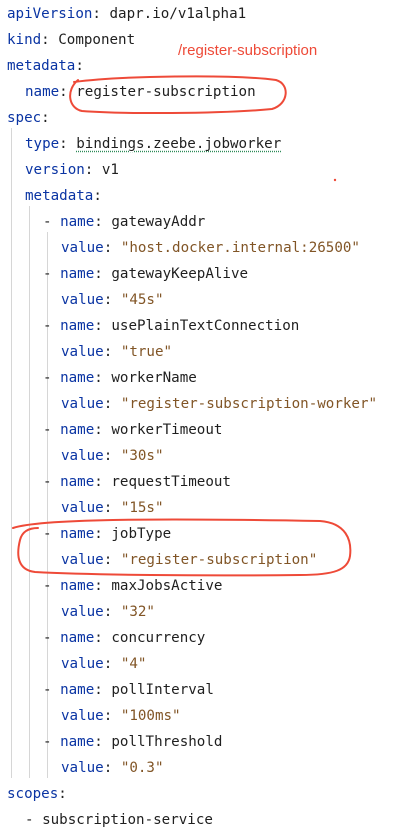 The width and height of the screenshot is (409, 834). What do you see at coordinates (182, 547) in the screenshot?
I see `annotation-circle-jobtype` at bounding box center [182, 547].